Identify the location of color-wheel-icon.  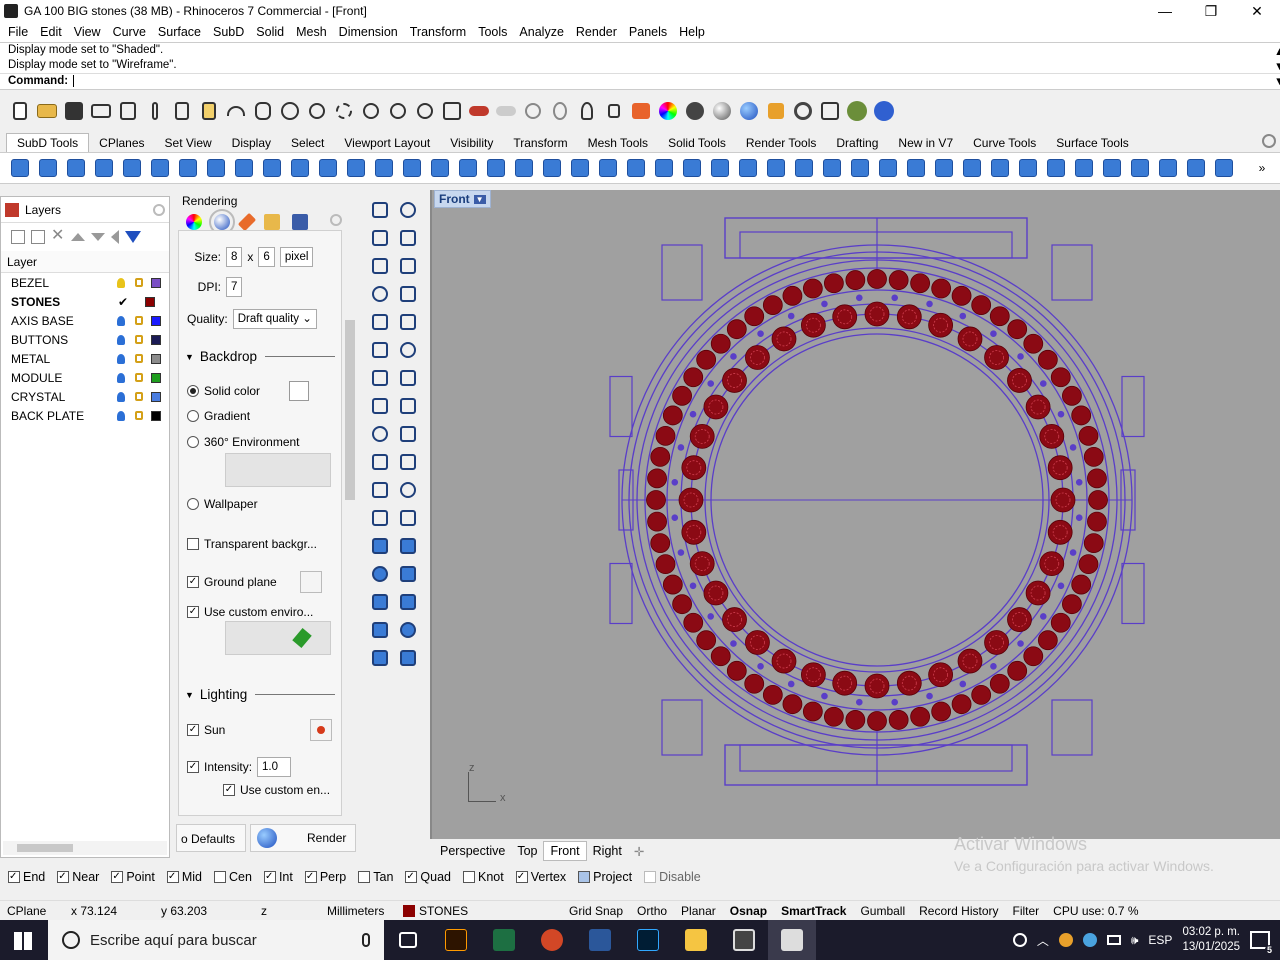
(668, 111).